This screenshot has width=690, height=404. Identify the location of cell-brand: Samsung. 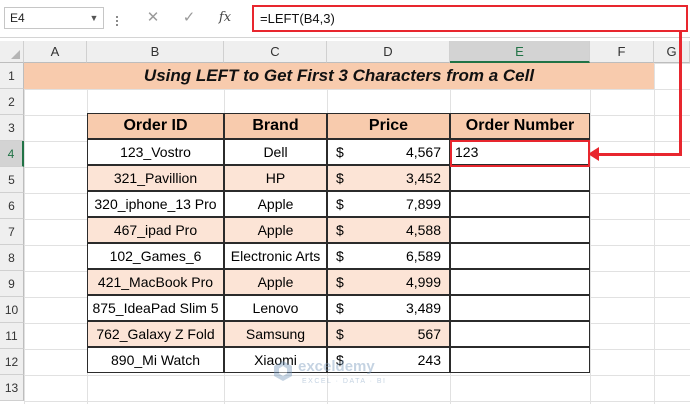
(275, 334).